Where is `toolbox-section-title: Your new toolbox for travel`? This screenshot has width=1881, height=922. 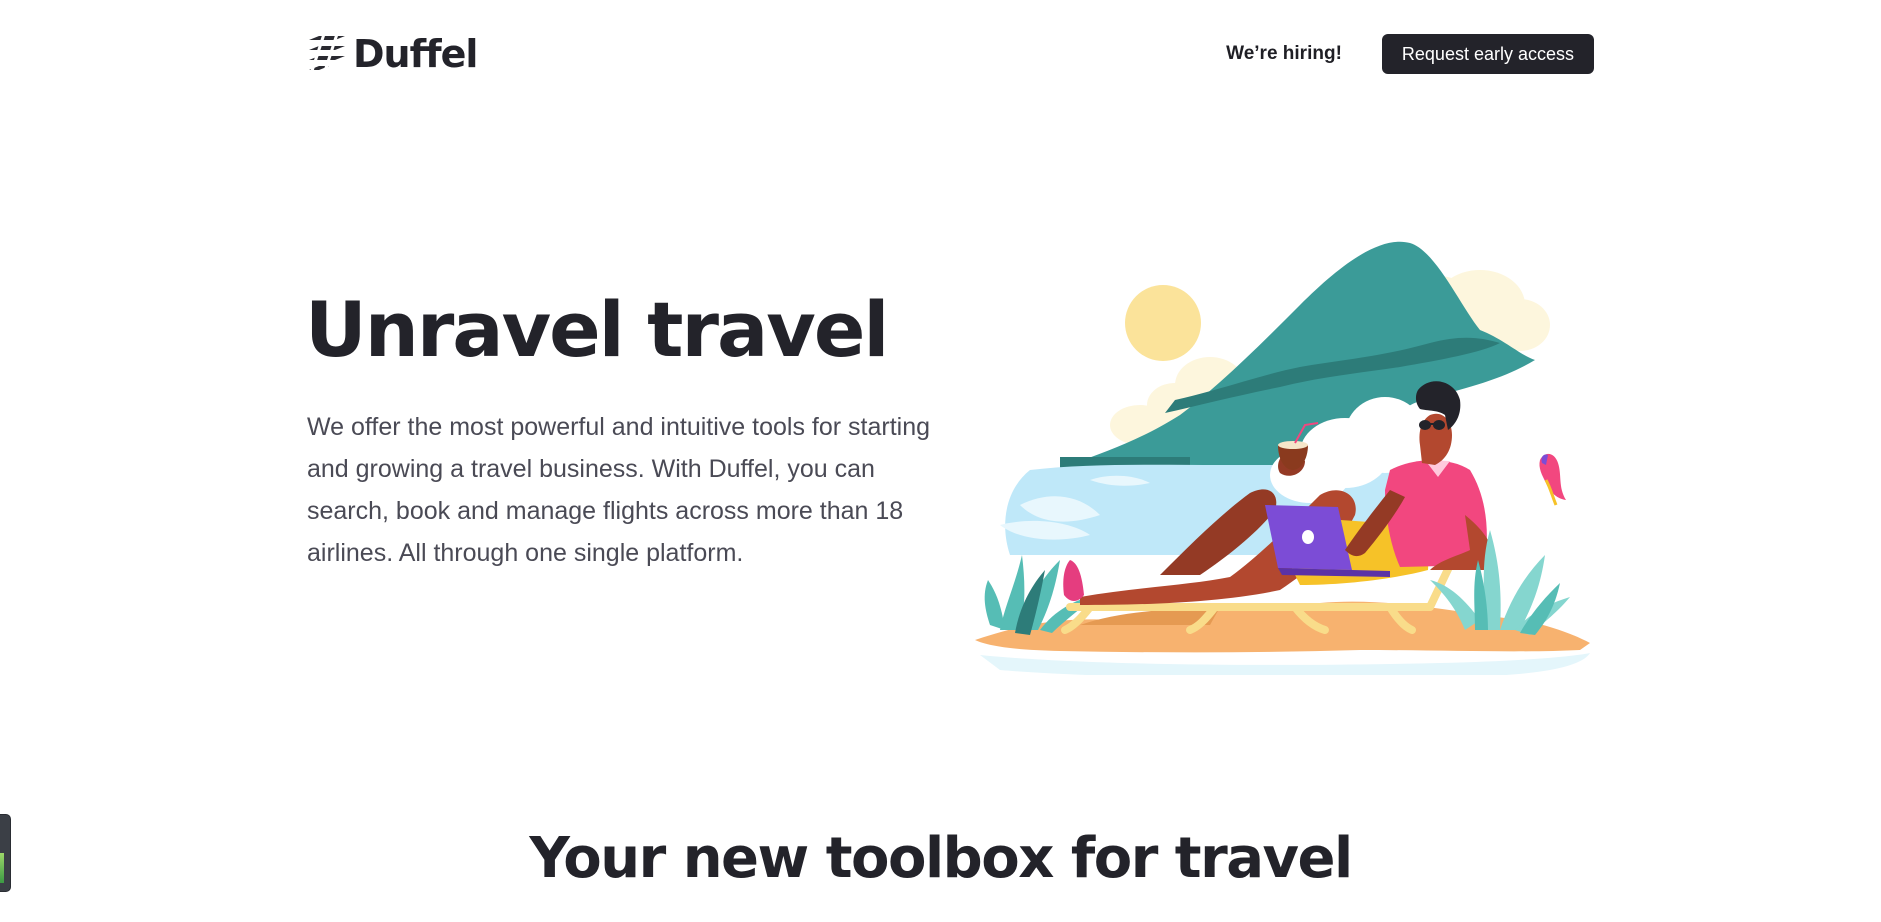
toolbox-section-title: Your new toolbox for travel is located at coordinates (941, 858).